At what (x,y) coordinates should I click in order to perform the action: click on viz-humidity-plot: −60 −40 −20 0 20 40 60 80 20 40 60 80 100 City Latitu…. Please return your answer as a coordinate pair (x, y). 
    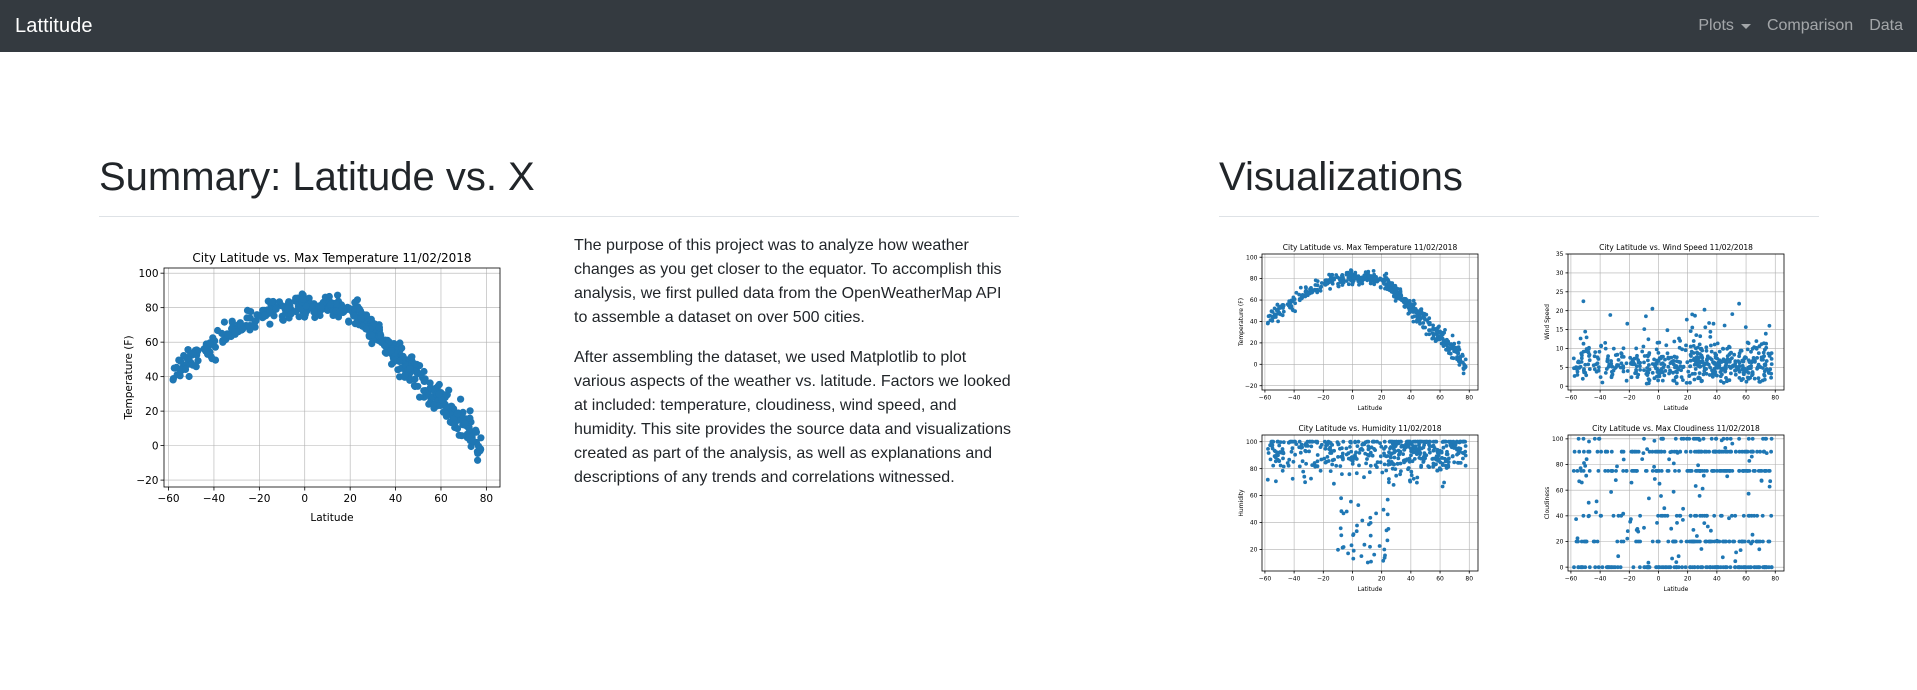
    Looking at the image, I should click on (1360, 508).